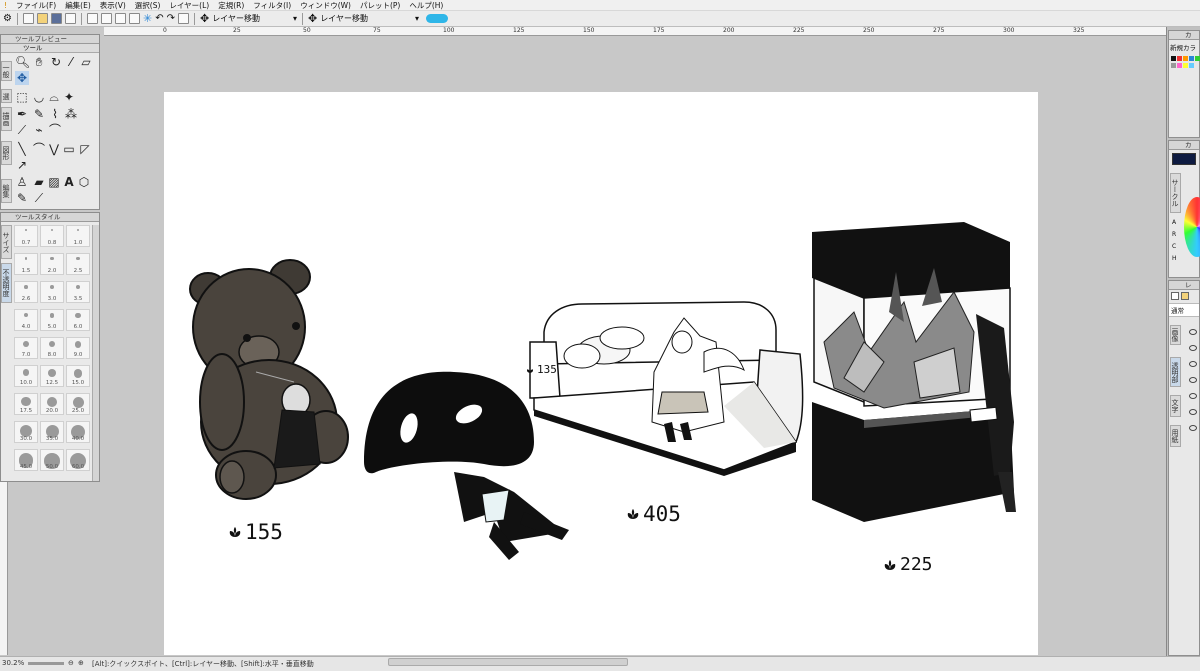  I want to click on ruler-curve-icon: ↗, so click(22, 165).